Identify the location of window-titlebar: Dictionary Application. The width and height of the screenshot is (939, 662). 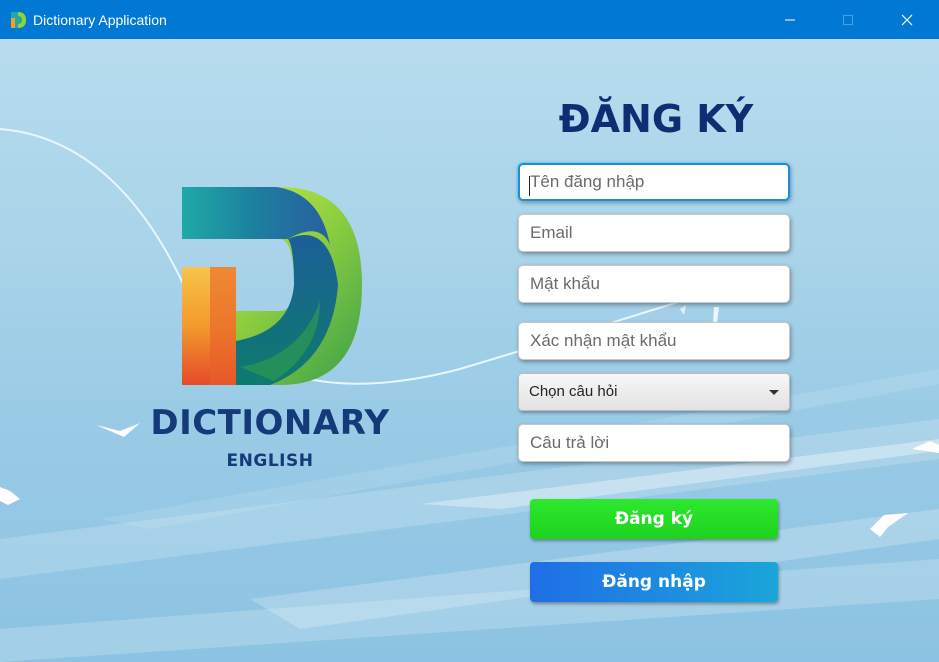
(469, 19).